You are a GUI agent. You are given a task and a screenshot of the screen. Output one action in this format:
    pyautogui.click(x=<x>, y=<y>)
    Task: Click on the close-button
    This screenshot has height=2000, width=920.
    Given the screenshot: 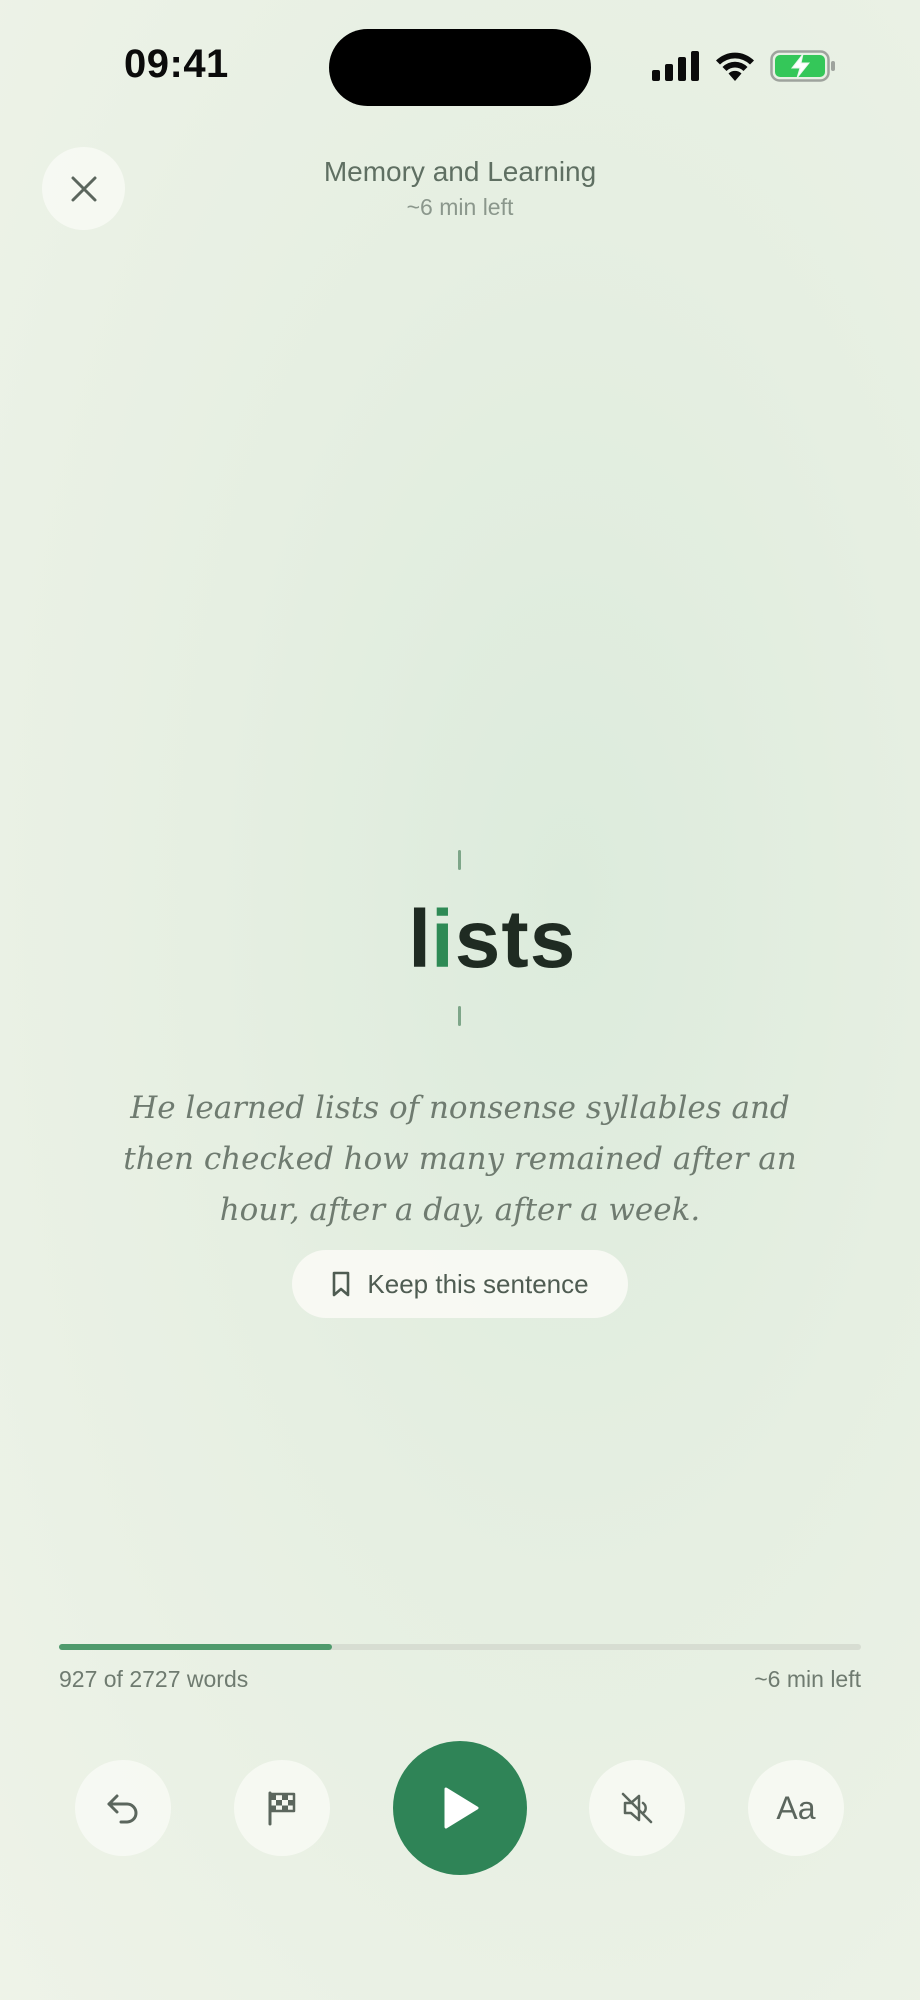 What is the action you would take?
    pyautogui.click(x=83, y=188)
    